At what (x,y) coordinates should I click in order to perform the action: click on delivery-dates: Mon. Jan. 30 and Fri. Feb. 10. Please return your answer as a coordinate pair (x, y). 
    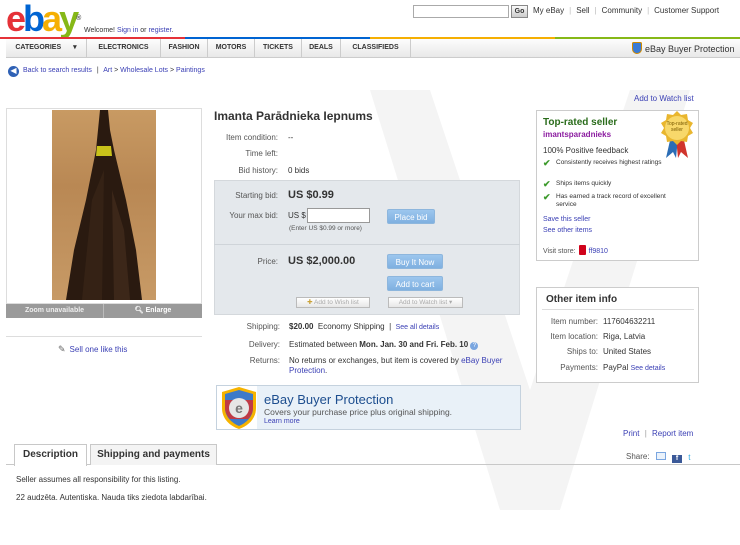
    Looking at the image, I should click on (414, 344).